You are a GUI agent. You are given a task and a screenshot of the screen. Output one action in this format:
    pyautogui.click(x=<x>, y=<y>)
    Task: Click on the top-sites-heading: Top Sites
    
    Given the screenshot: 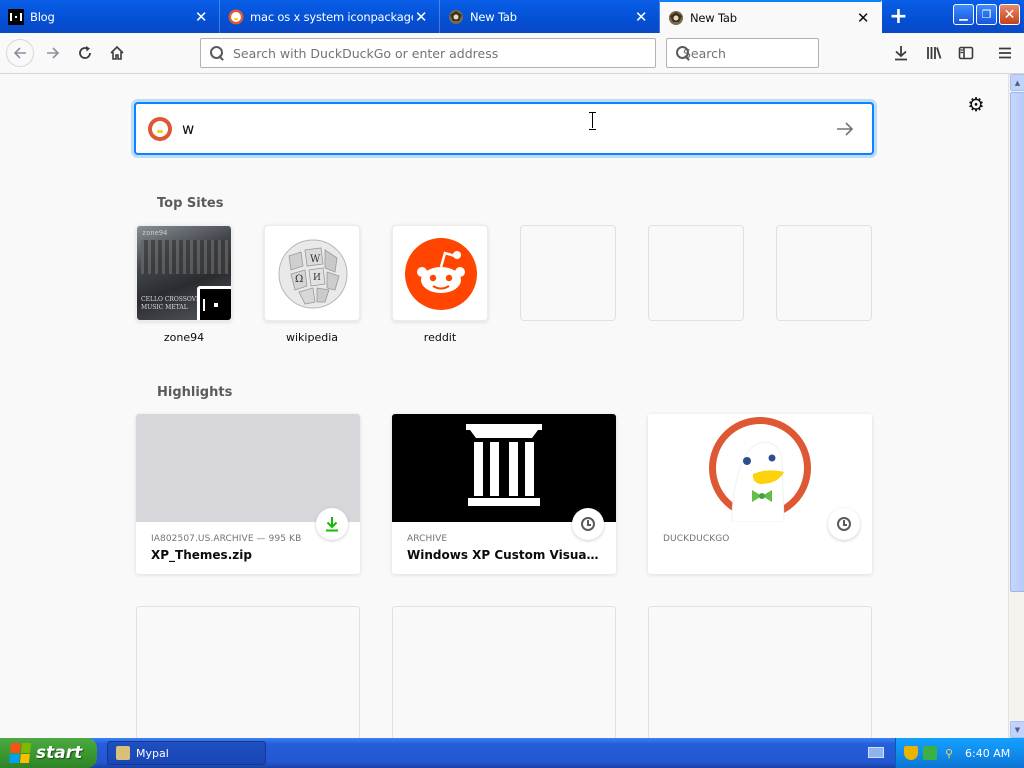 What is the action you would take?
    pyautogui.click(x=190, y=203)
    